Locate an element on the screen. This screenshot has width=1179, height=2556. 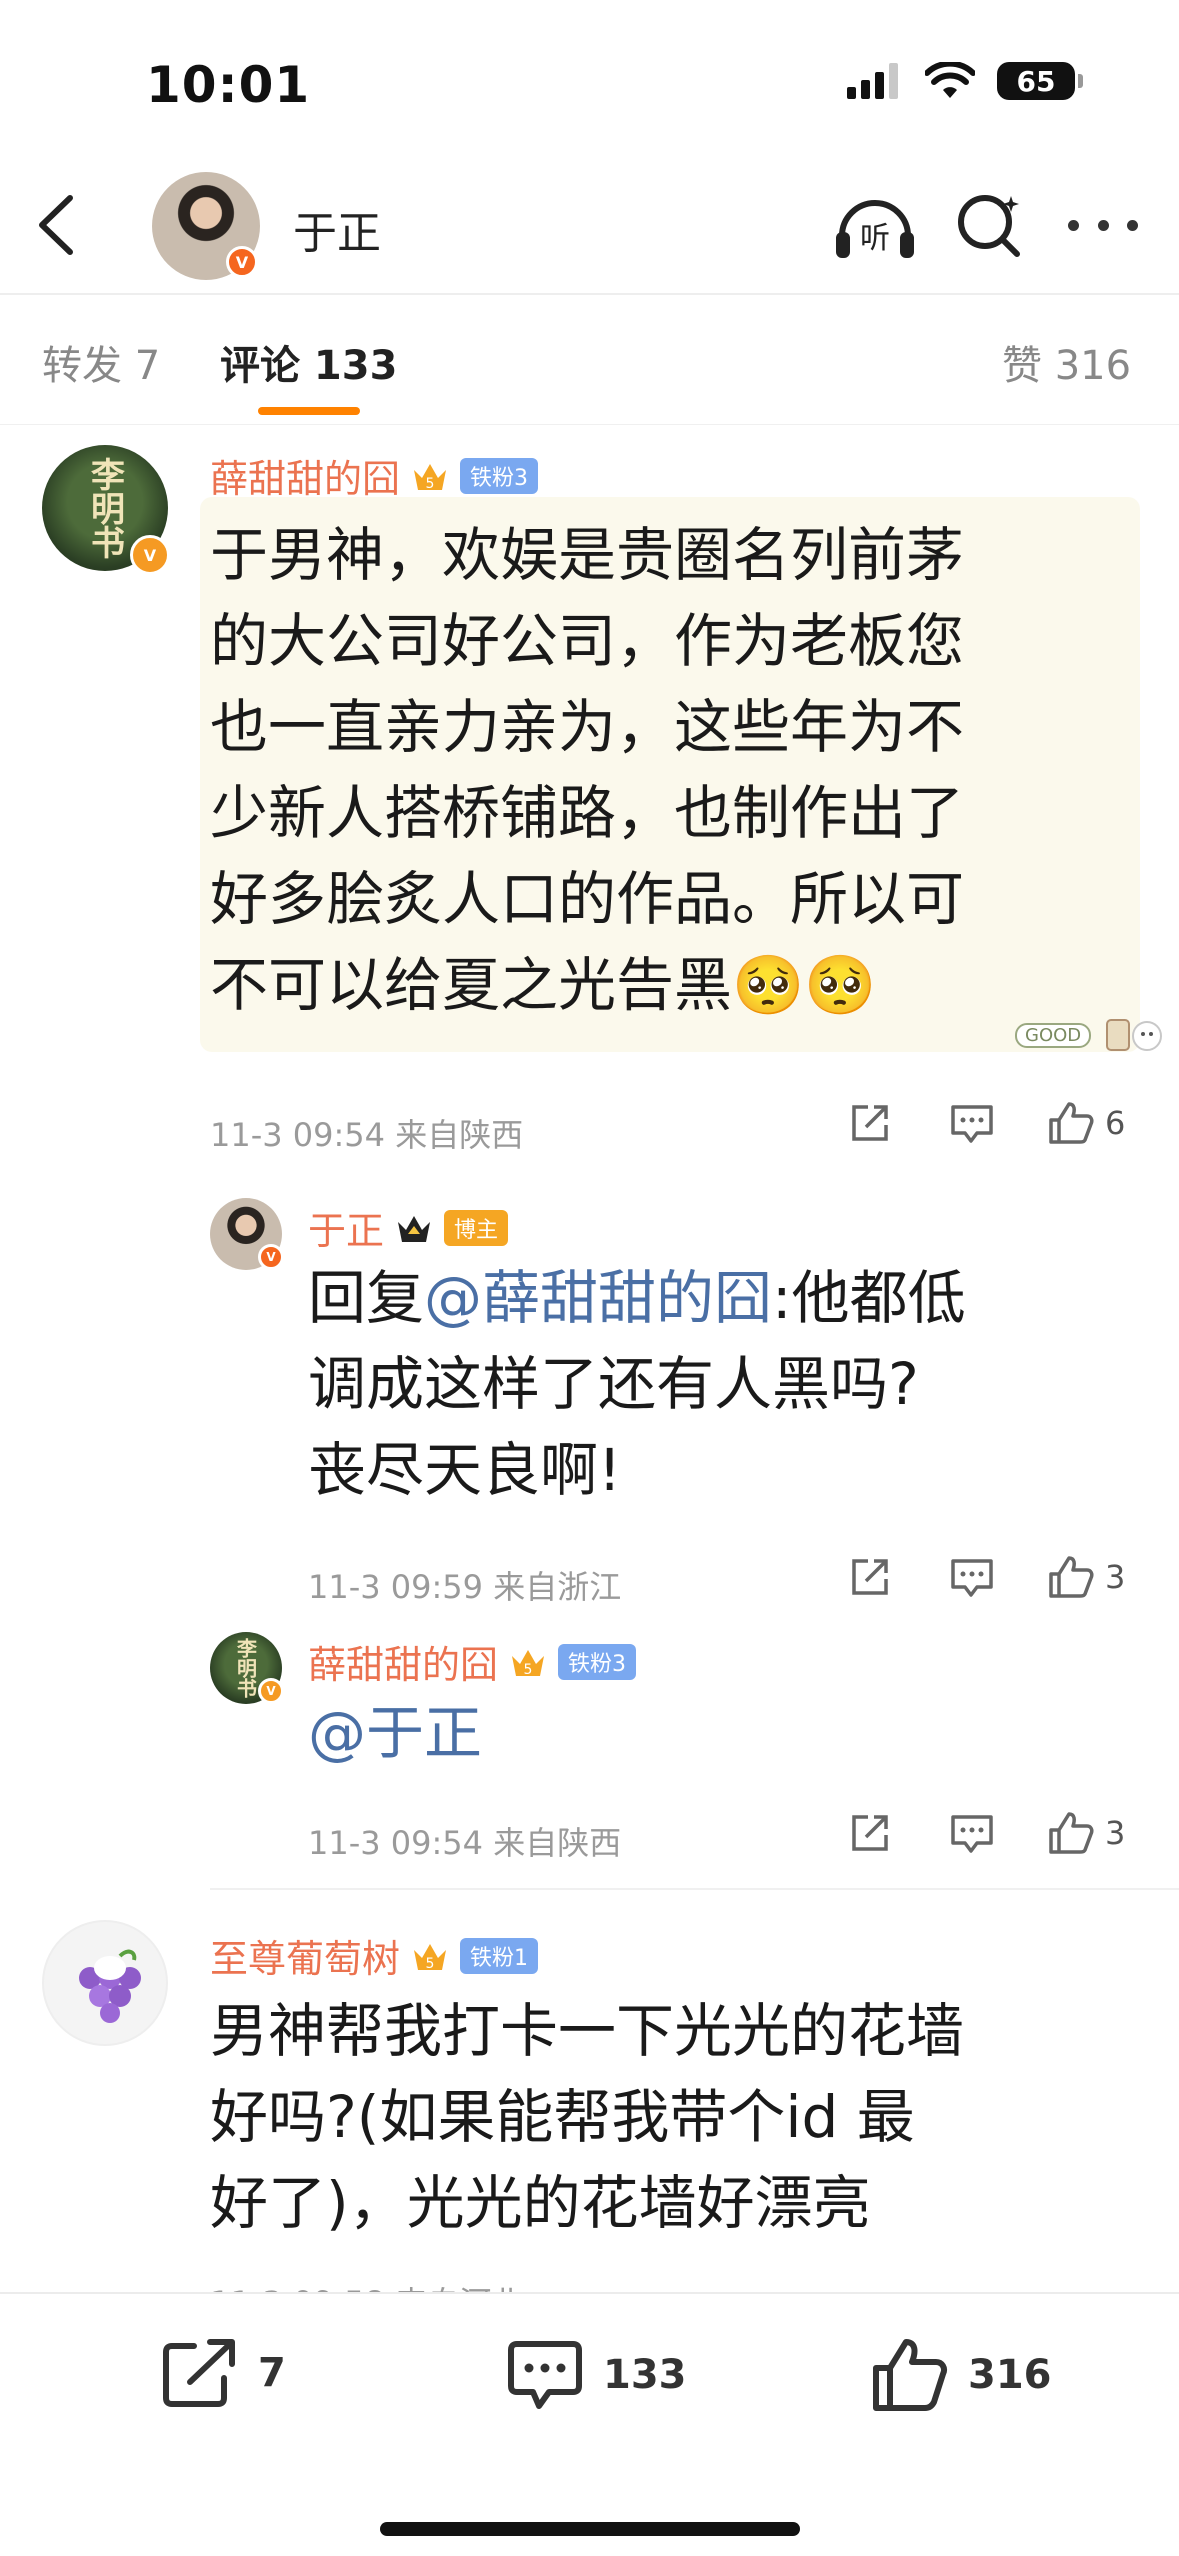
tab-bar: 转发 7 评论 133 赞 316 is located at coordinates (589, 361).